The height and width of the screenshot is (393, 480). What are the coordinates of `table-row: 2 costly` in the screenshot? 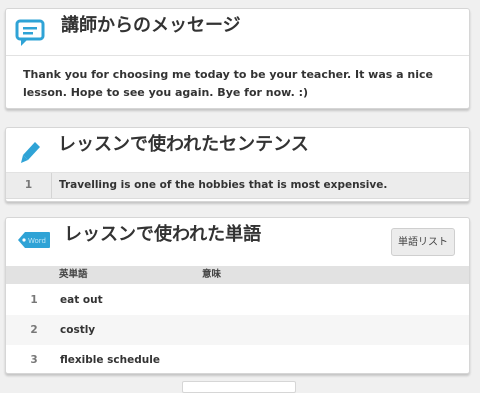 It's located at (237, 330).